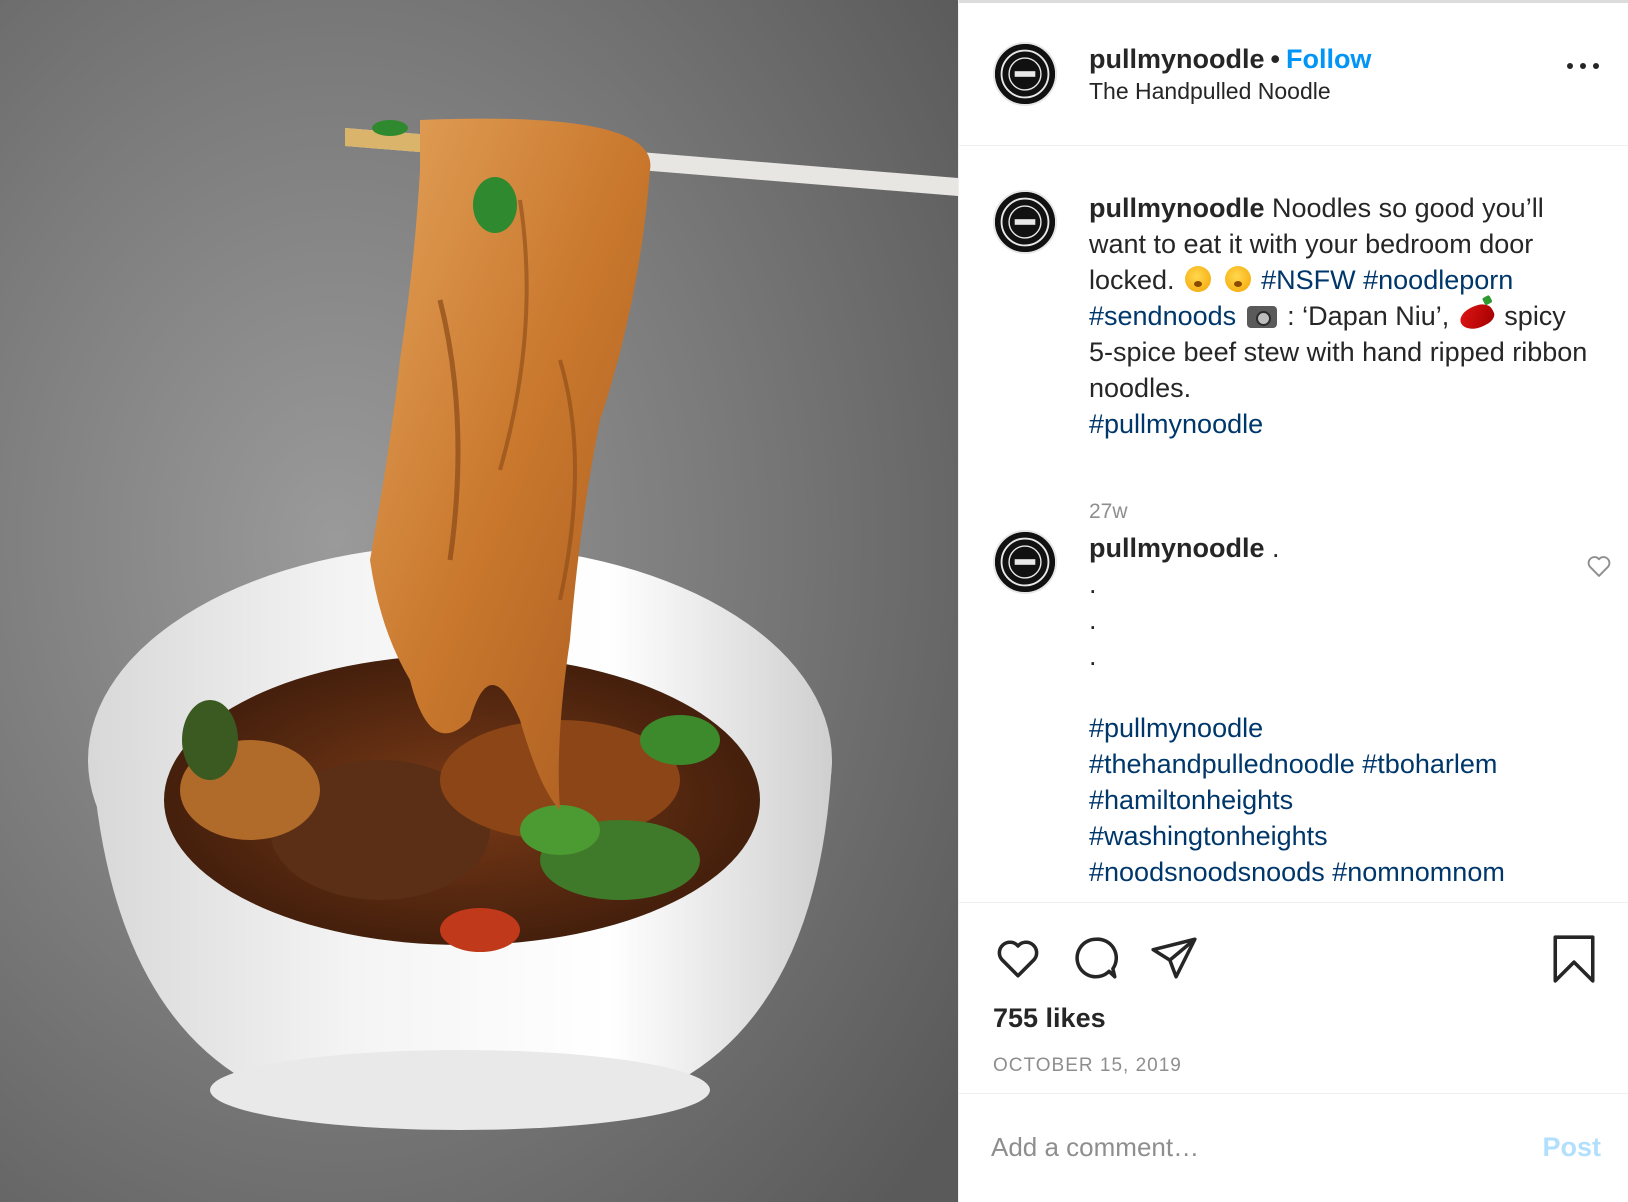 The width and height of the screenshot is (1628, 1202). I want to click on hashtag-link: #hamiltonheights, so click(1191, 800).